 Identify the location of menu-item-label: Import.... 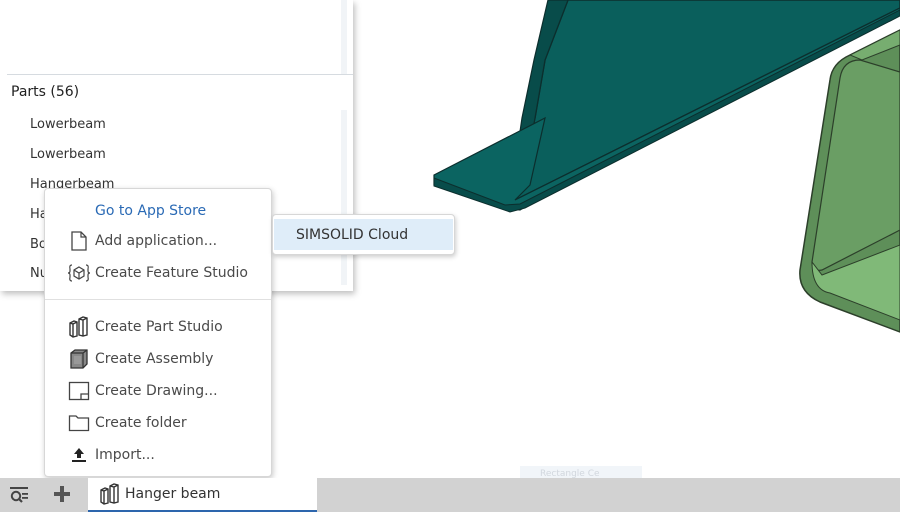
(125, 455).